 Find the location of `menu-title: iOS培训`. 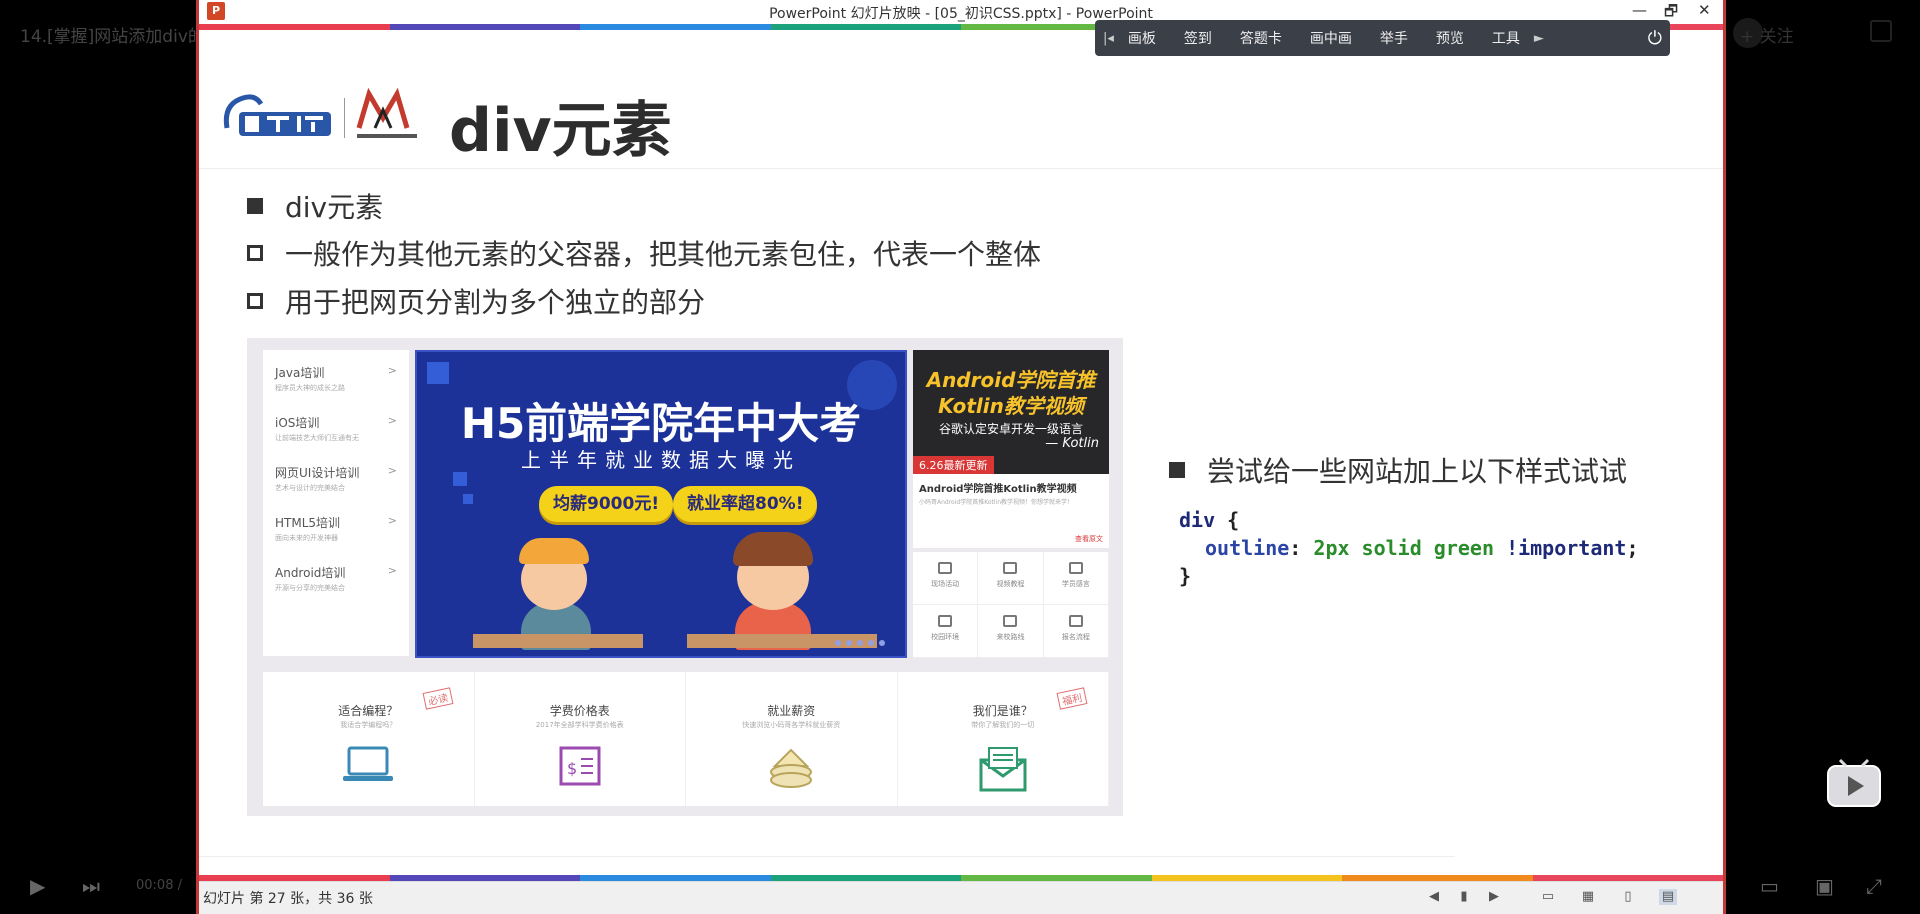

menu-title: iOS培训 is located at coordinates (297, 423).